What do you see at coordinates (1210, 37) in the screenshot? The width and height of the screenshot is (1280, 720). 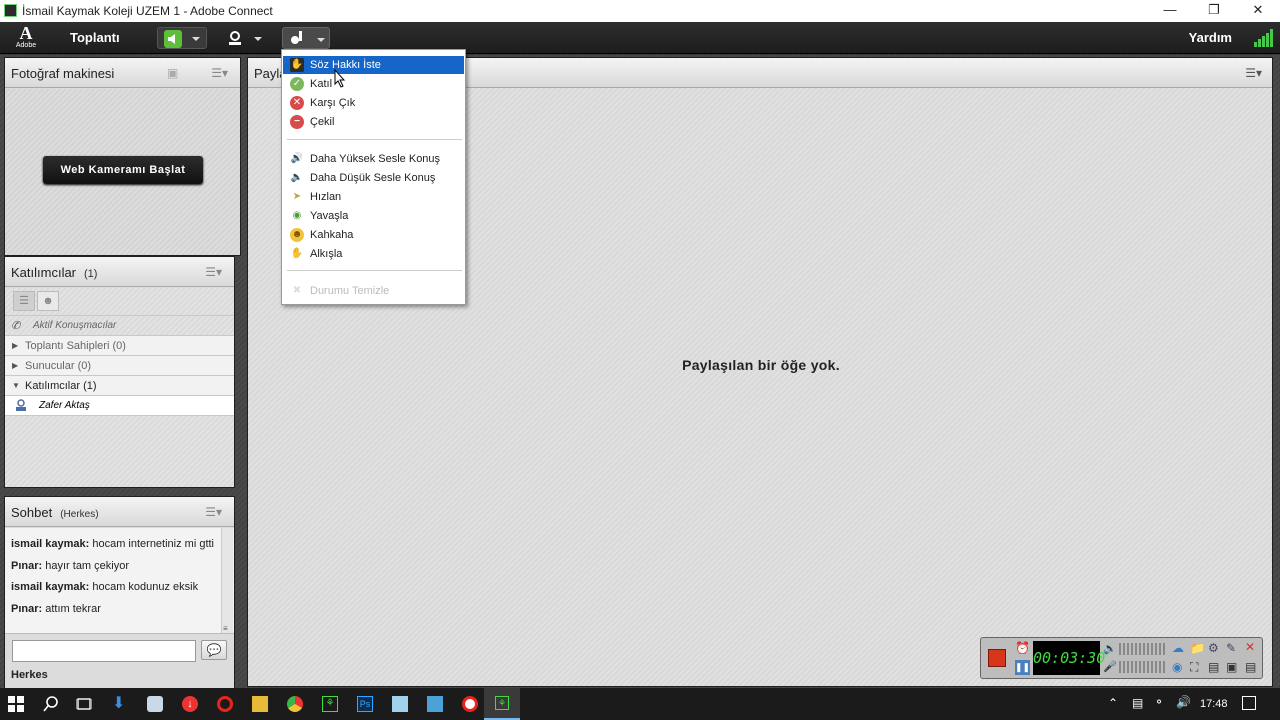 I see `help-menu: Yardım` at bounding box center [1210, 37].